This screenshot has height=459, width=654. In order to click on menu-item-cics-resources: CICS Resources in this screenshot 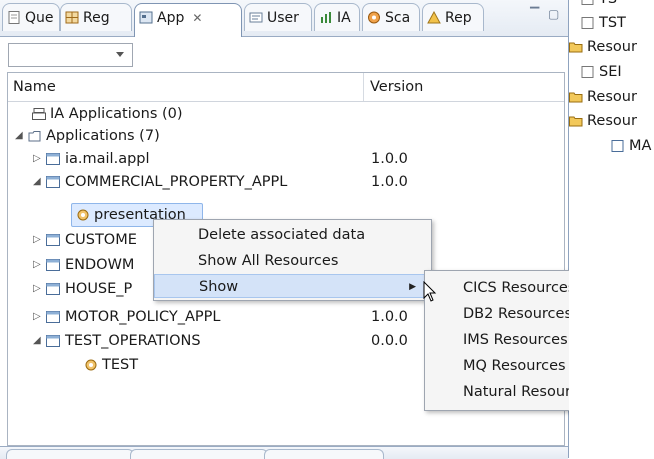, I will do `click(519, 288)`.